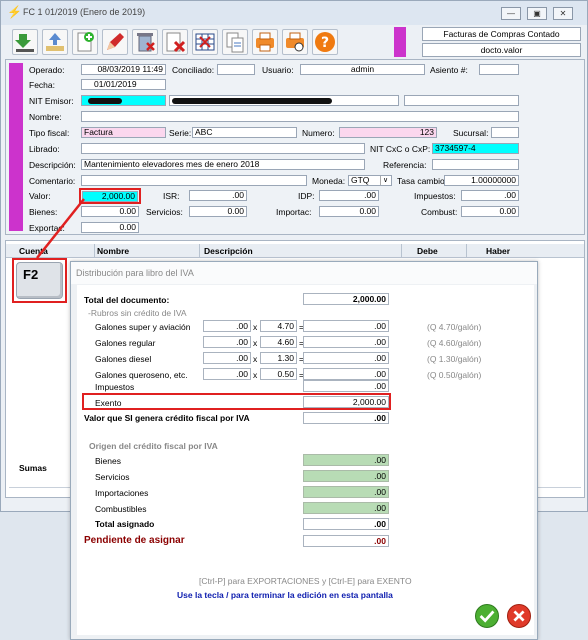 This screenshot has height=640, width=588. Describe the element at coordinates (454, 375) in the screenshot. I see `galones-rate-note: (Q 0.50/galón)` at that location.